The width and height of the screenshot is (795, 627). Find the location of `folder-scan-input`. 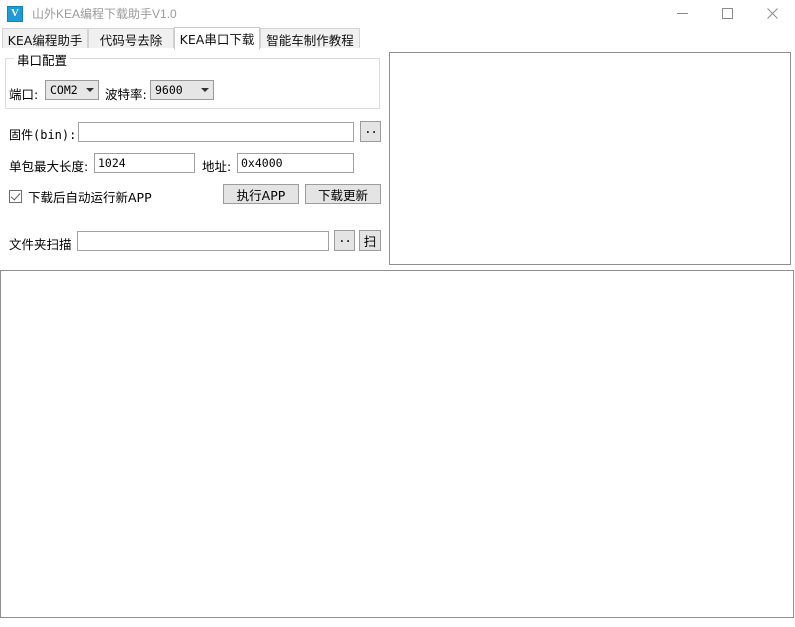

folder-scan-input is located at coordinates (203, 241).